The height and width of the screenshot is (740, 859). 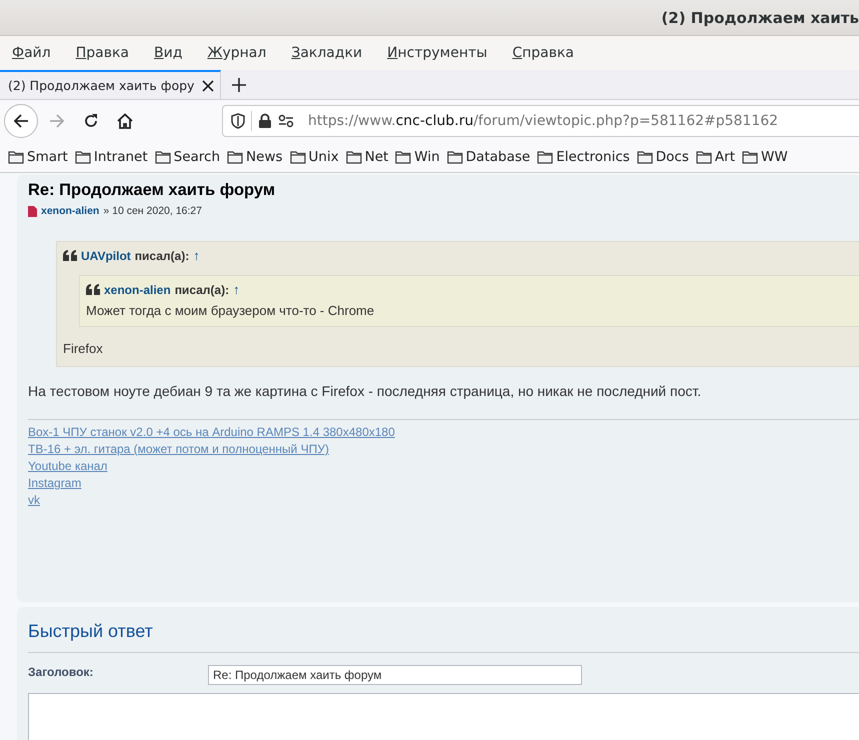 I want to click on post-text: На тестовом ноуте дебиан 9 та же картина с Firefox - последняя страница, но никак не последний пост., so click(x=365, y=391).